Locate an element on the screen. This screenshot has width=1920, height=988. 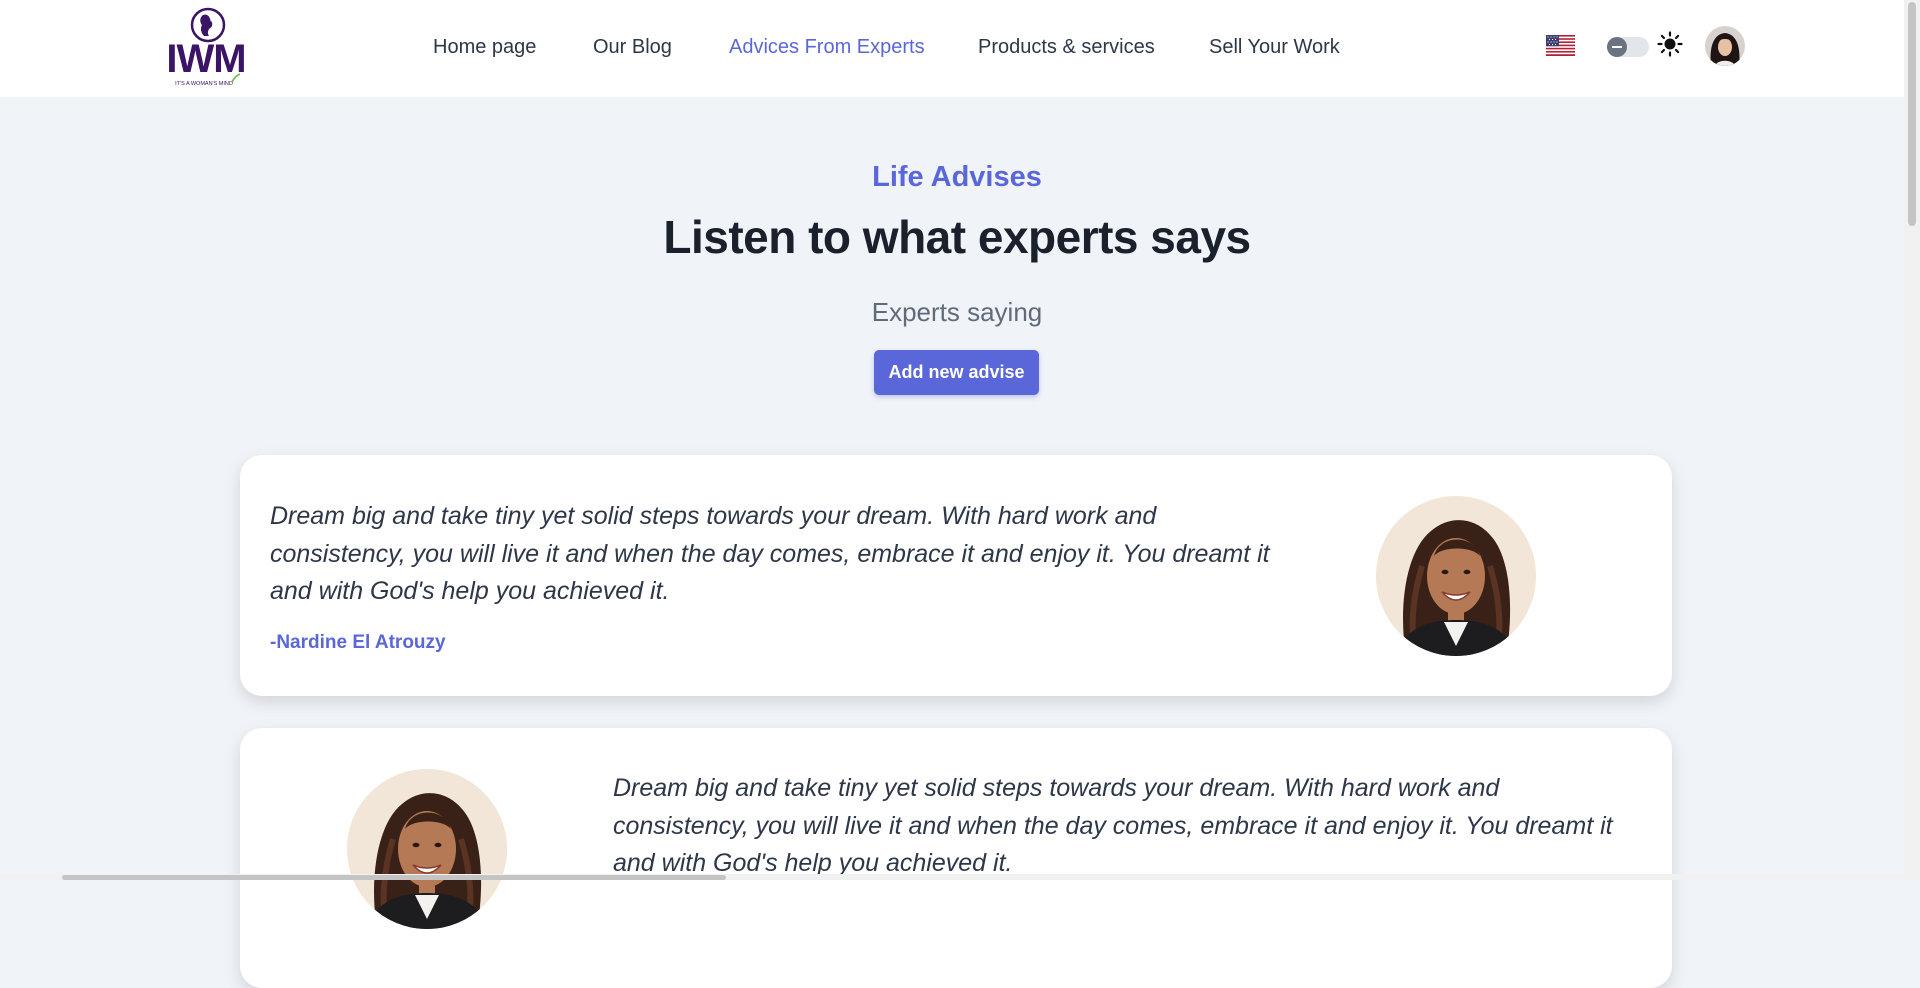
add-new-advise-button: Add new advise is located at coordinates (956, 372).